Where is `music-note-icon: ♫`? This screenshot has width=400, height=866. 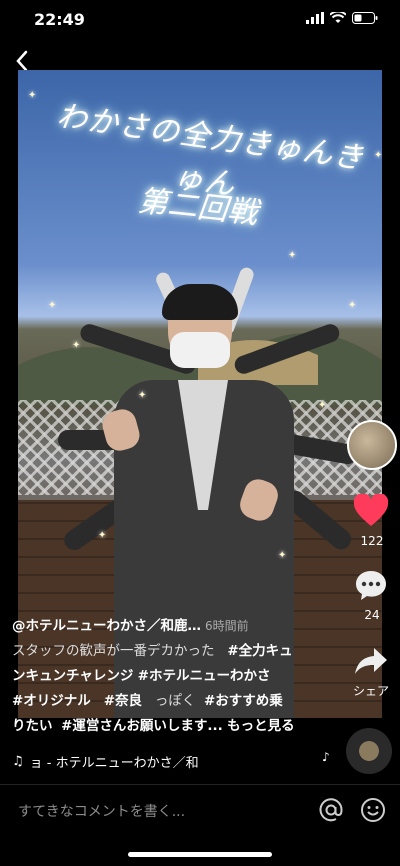 music-note-icon: ♫ is located at coordinates (18, 761).